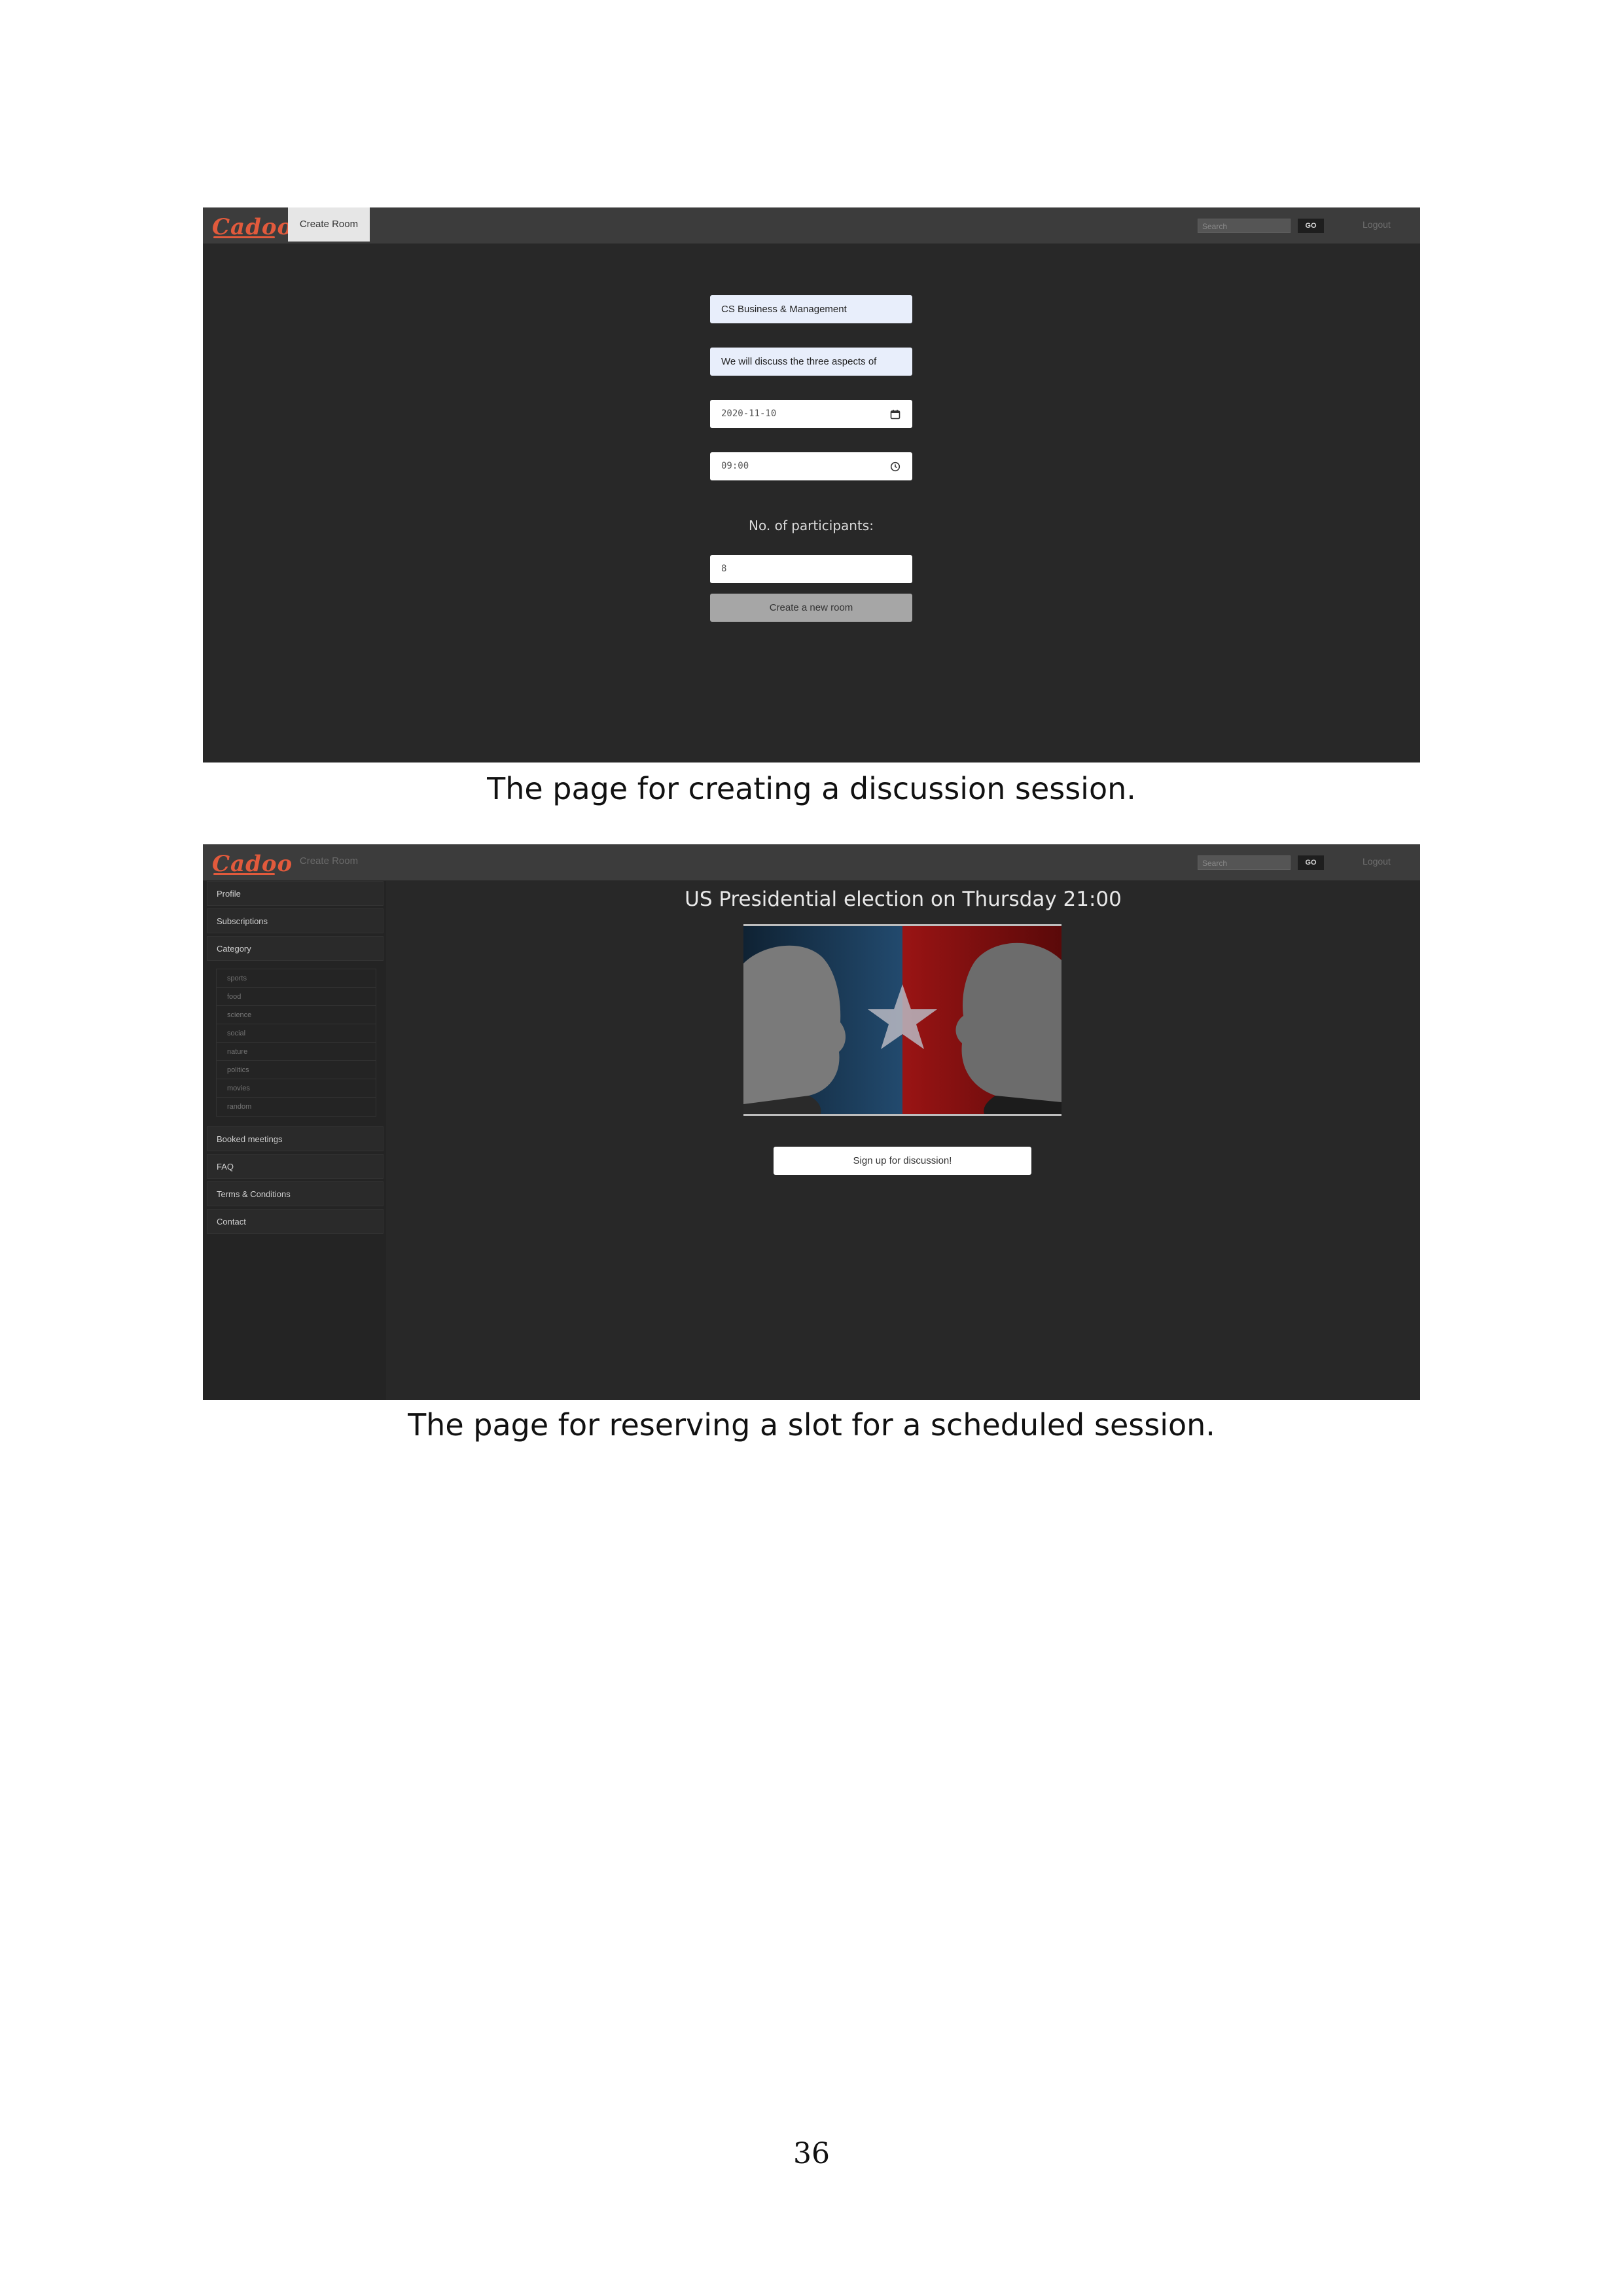 Image resolution: width=1623 pixels, height=2296 pixels. Describe the element at coordinates (296, 1033) in the screenshot. I see `category-item-social: social` at that location.